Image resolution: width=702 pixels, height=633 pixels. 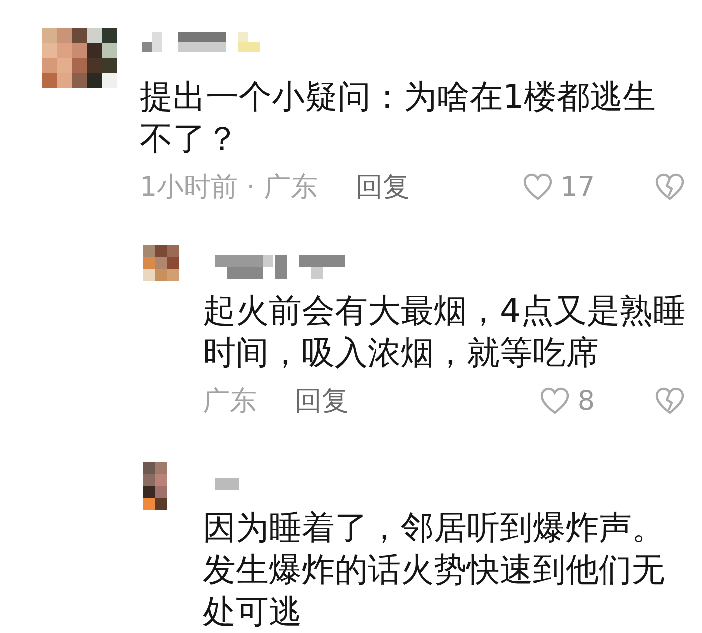 I want to click on comment-meta: 广东, so click(x=230, y=402).